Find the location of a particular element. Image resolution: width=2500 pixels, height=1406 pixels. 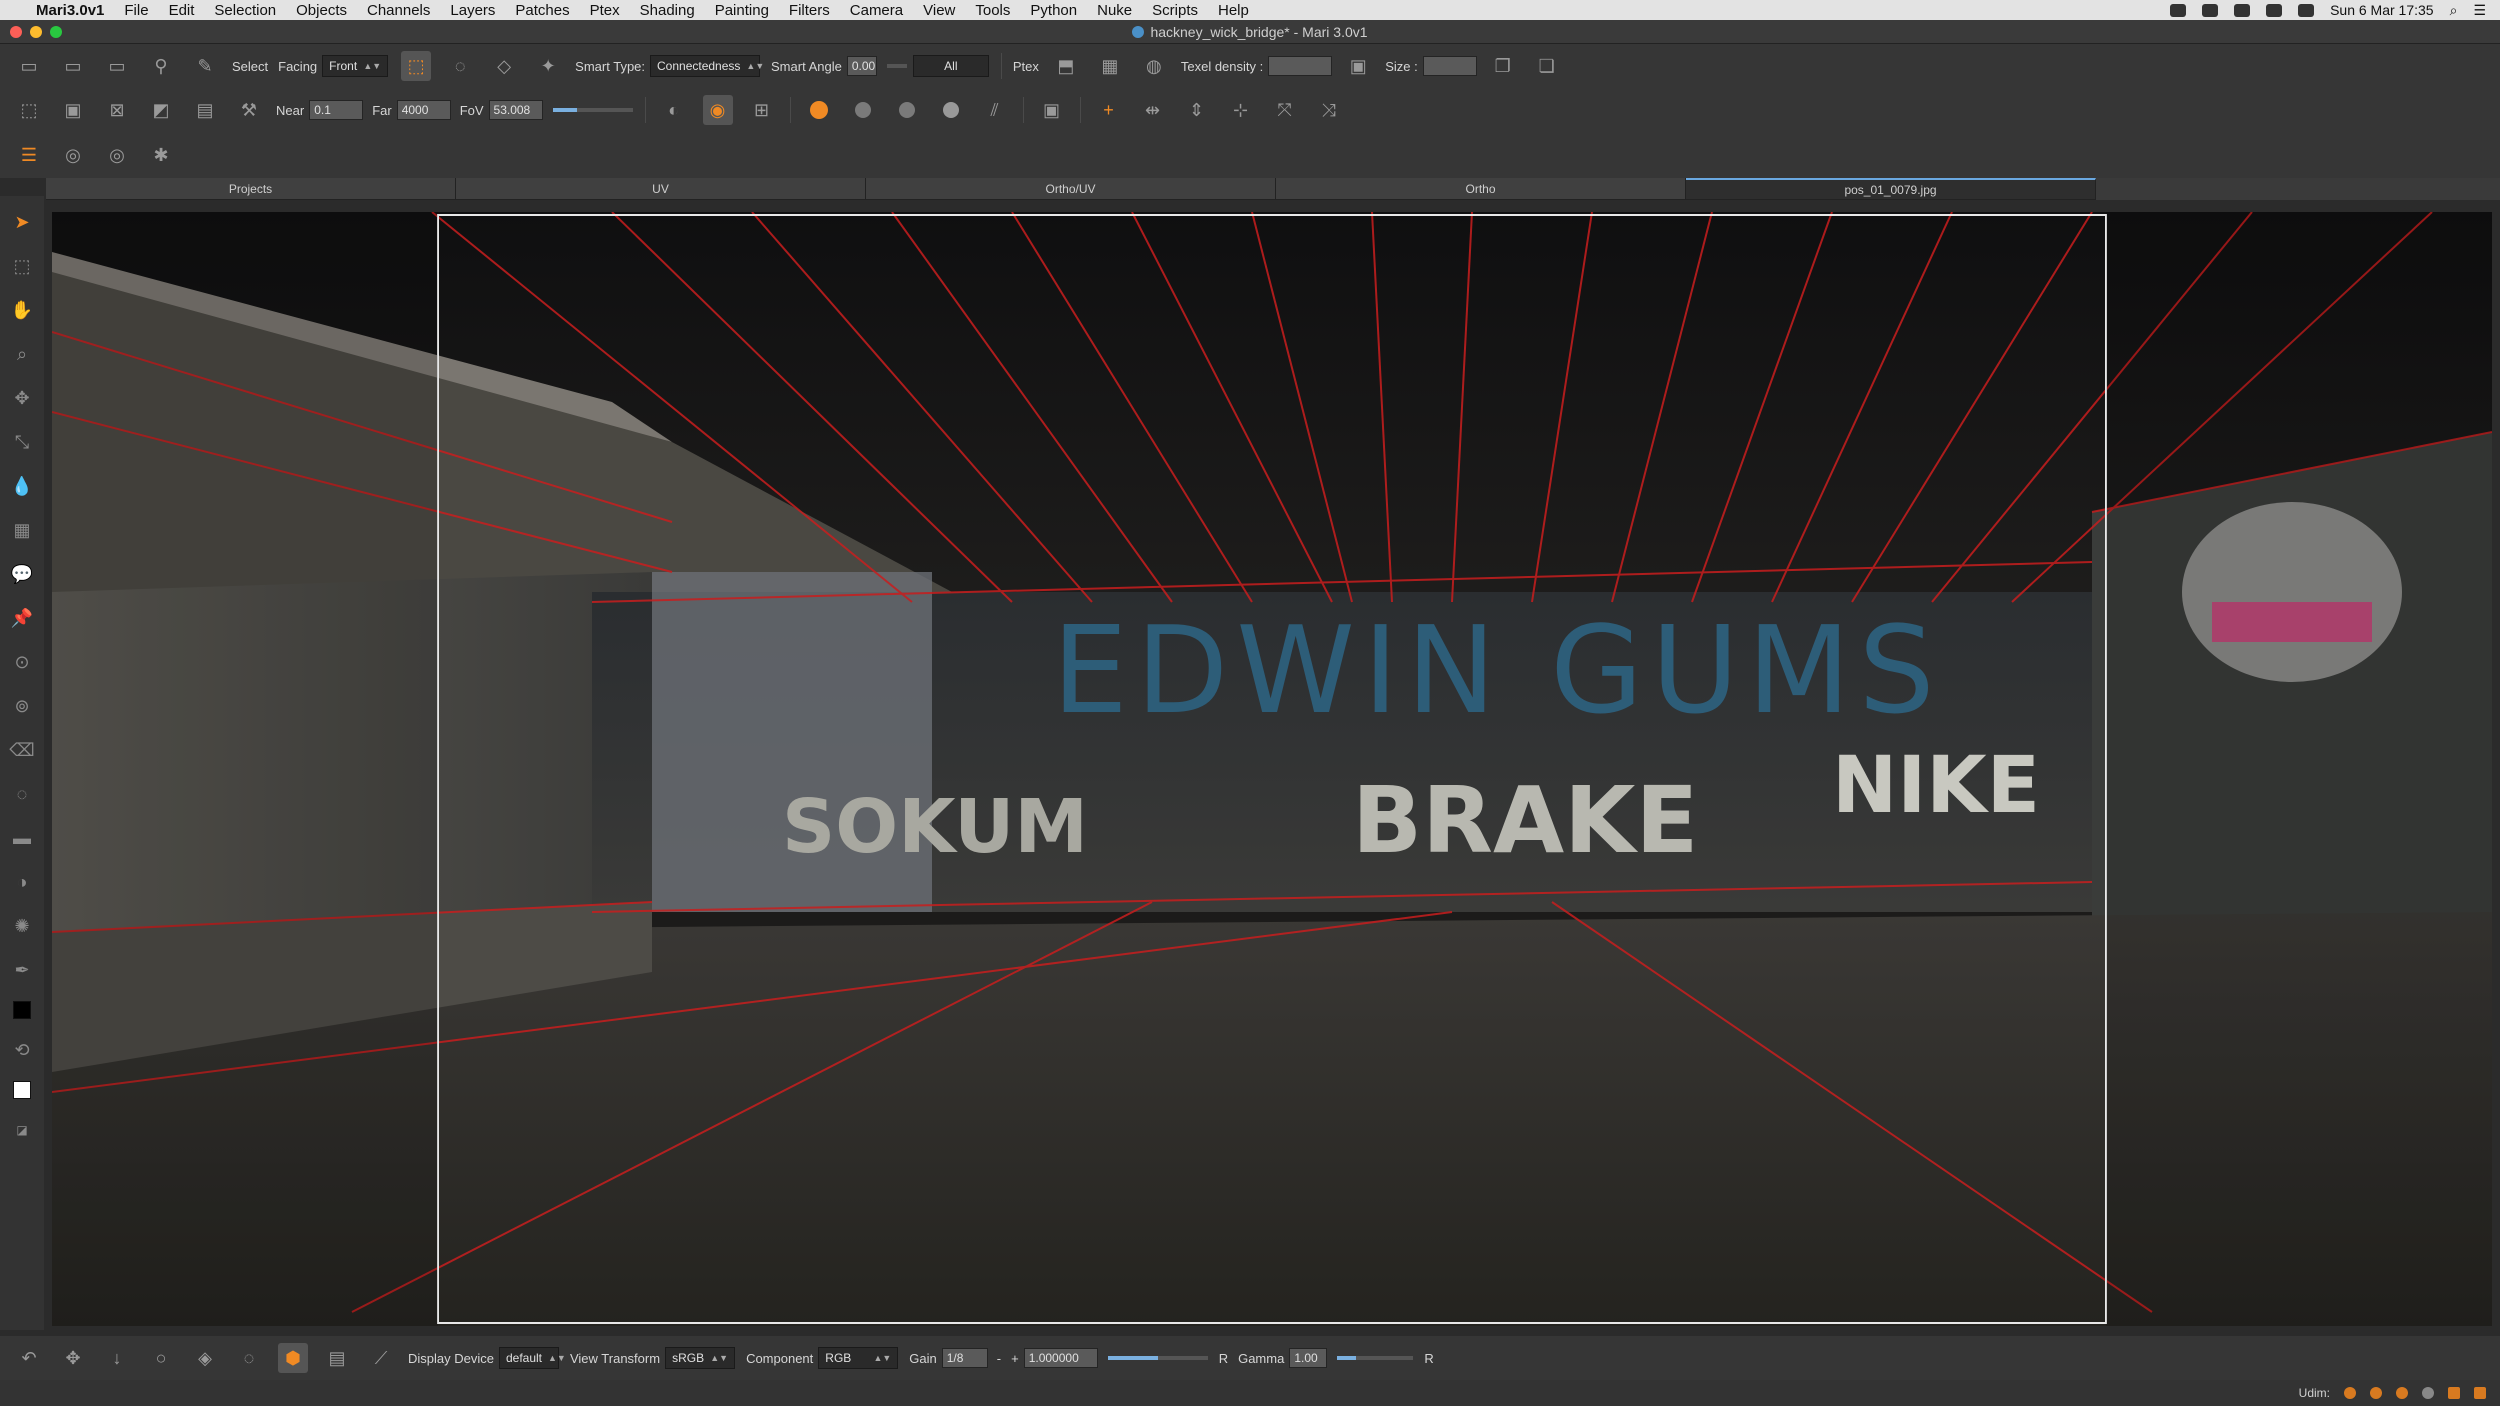

bookmark-icon is located at coordinates (2480, 1393).